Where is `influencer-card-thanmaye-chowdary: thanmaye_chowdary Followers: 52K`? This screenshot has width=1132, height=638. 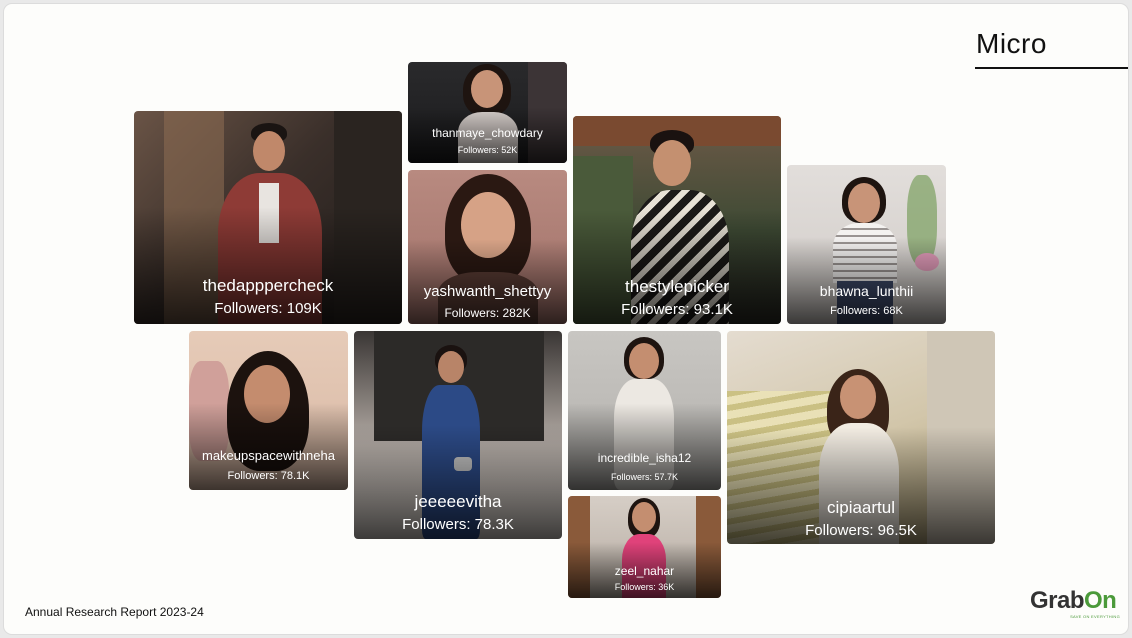
influencer-card-thanmaye-chowdary: thanmaye_chowdary Followers: 52K is located at coordinates (487, 112).